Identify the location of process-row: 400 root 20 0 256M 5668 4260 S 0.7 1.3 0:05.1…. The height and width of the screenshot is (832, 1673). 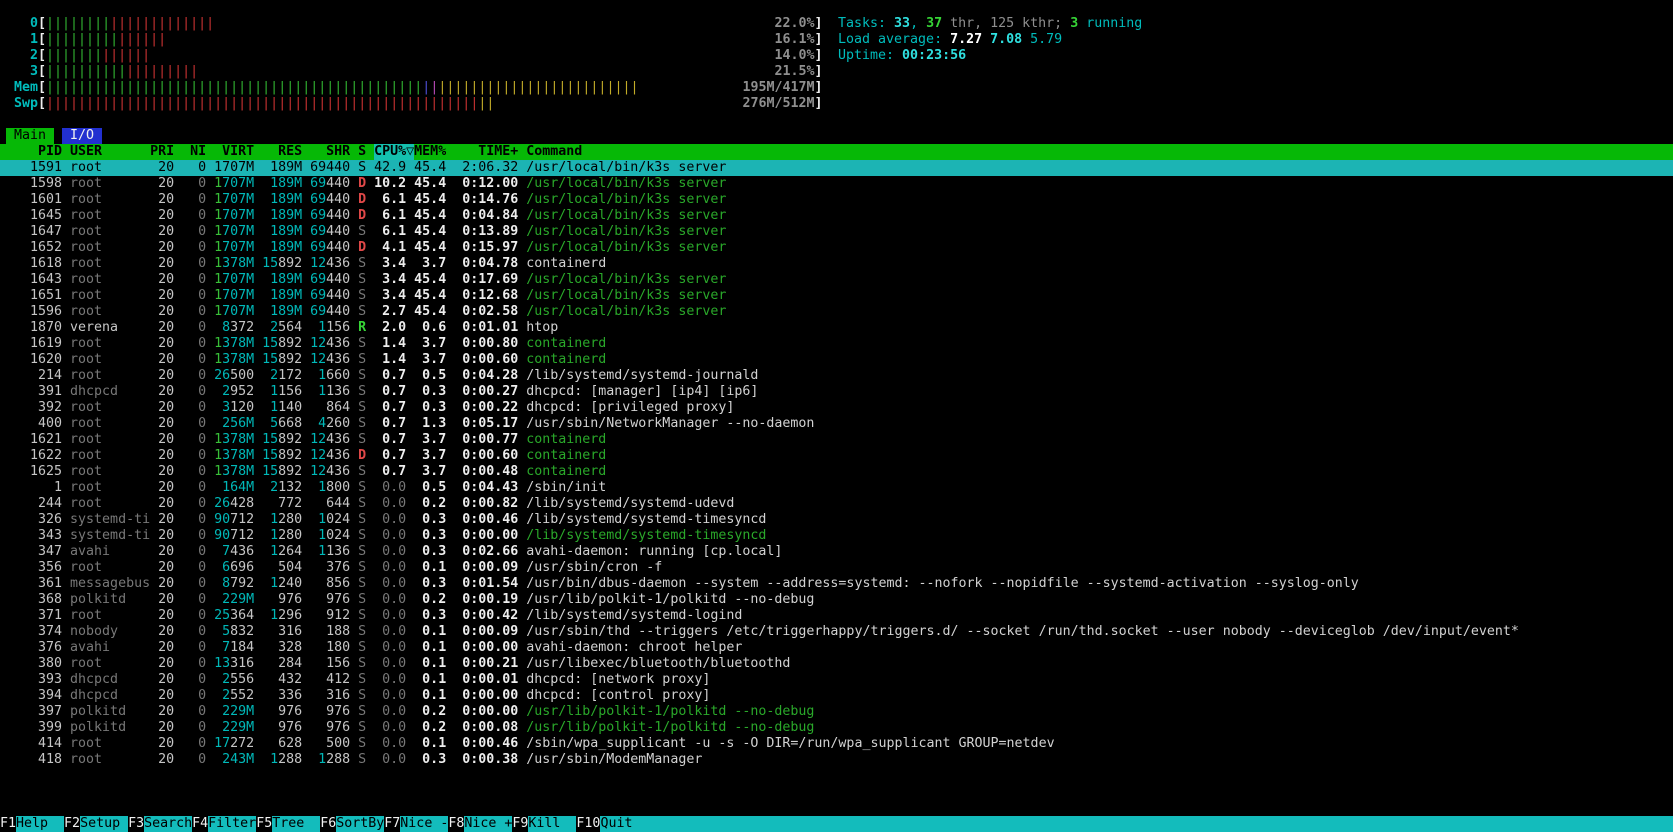
(836, 424).